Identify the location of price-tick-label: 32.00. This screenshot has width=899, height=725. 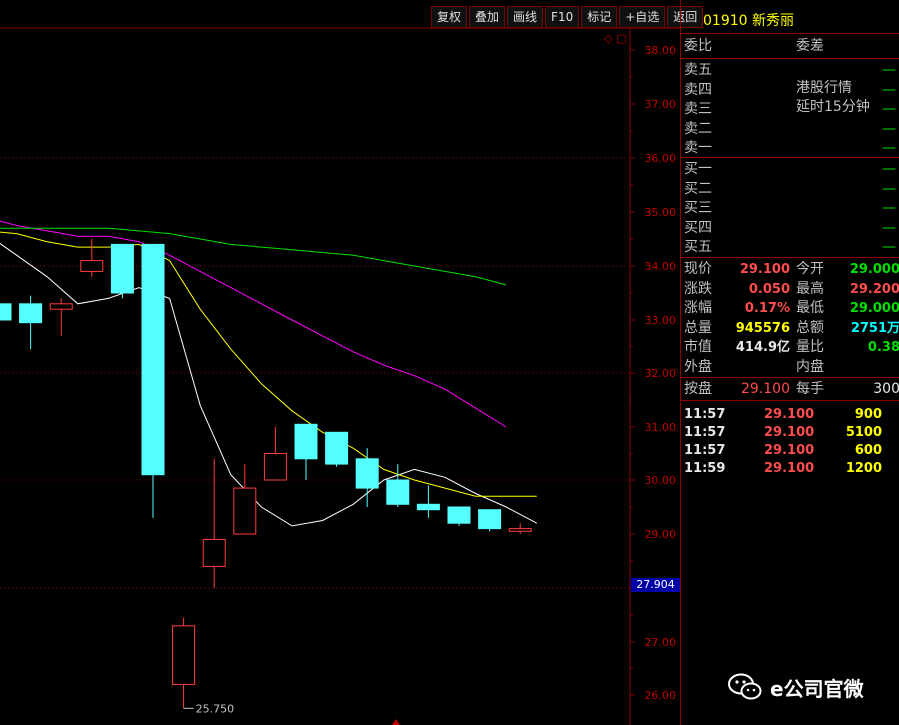
(661, 373).